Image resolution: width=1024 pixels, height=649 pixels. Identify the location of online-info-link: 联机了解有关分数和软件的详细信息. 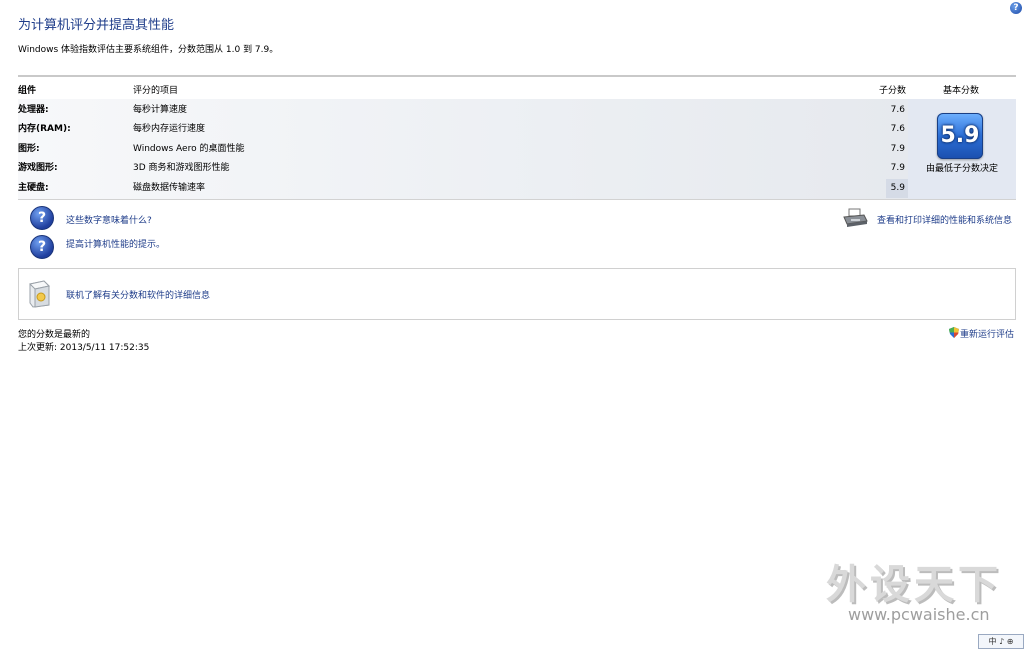
(138, 294).